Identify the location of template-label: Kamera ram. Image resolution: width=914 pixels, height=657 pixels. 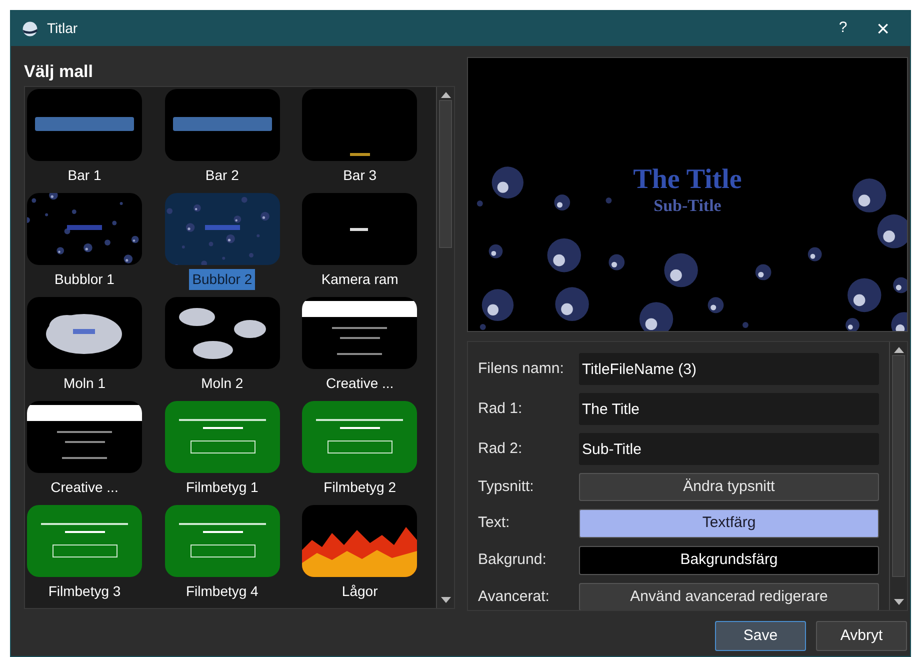
(360, 279).